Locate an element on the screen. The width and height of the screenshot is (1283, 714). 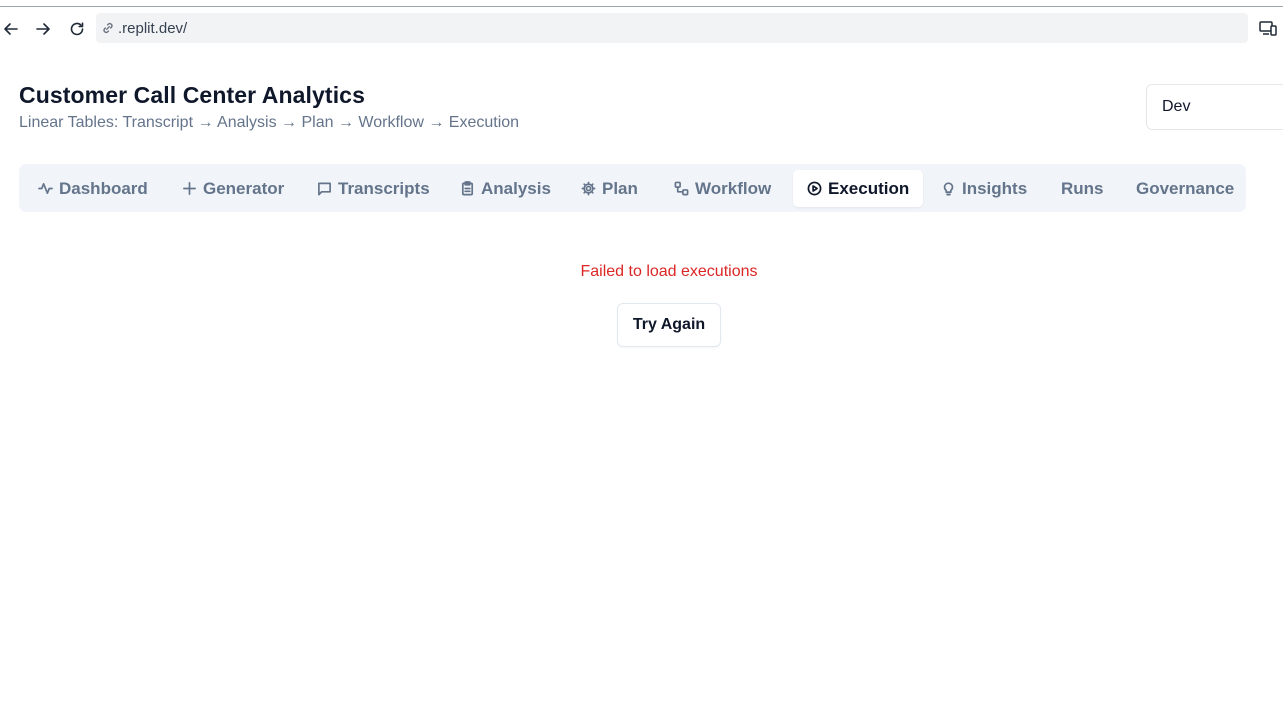
tab-execution: Execution is located at coordinates (858, 188).